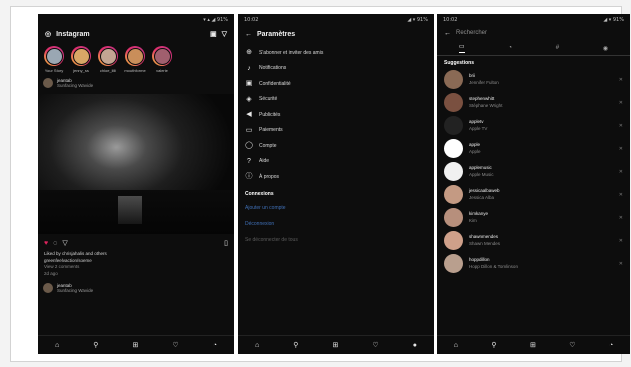  What do you see at coordinates (336, 69) in the screenshot?
I see `settings-item: ♪ Notifications` at bounding box center [336, 69].